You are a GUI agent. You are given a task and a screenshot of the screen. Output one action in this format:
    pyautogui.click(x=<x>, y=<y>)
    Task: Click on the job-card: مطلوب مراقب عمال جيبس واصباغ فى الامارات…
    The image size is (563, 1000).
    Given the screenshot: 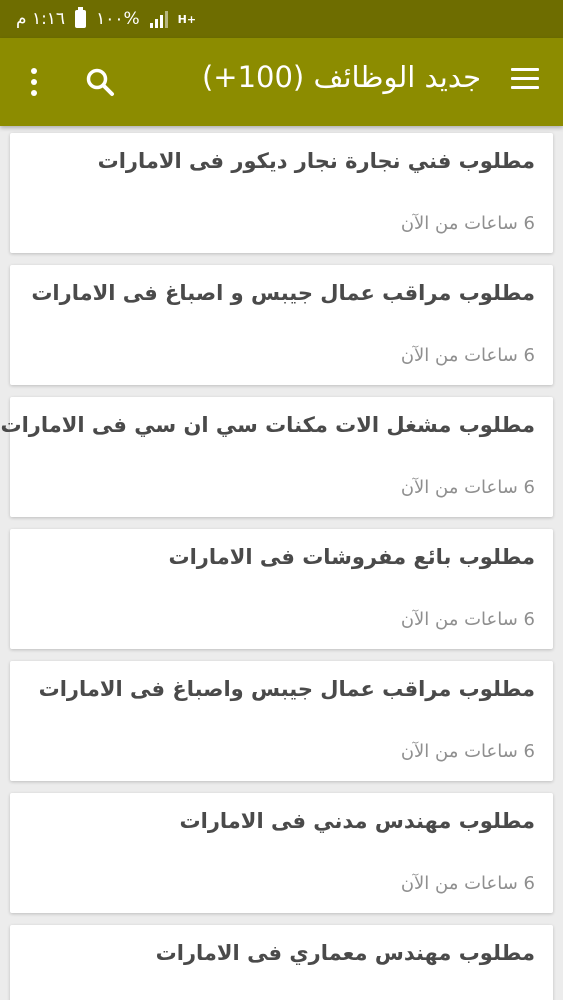 What is the action you would take?
    pyautogui.click(x=281, y=721)
    